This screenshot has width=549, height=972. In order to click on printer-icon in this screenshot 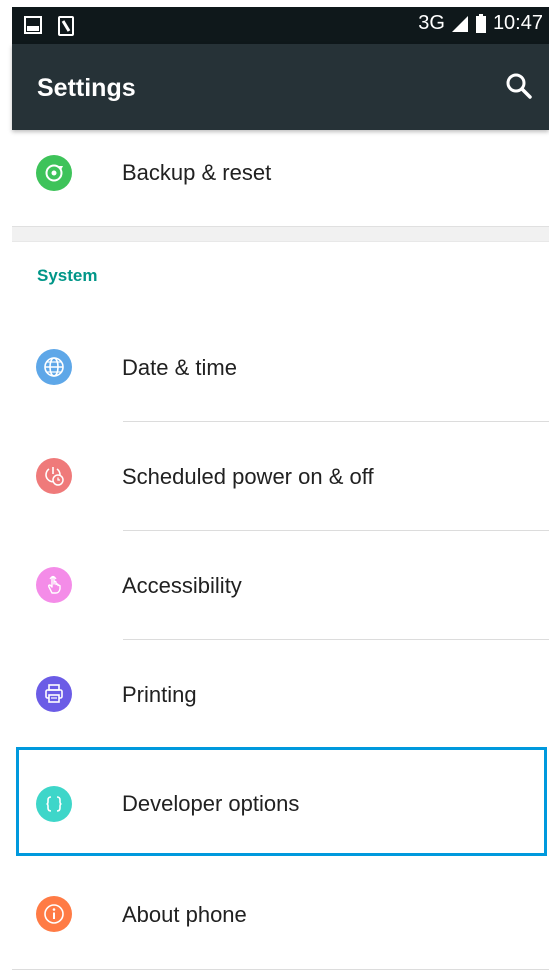, I will do `click(54, 694)`.